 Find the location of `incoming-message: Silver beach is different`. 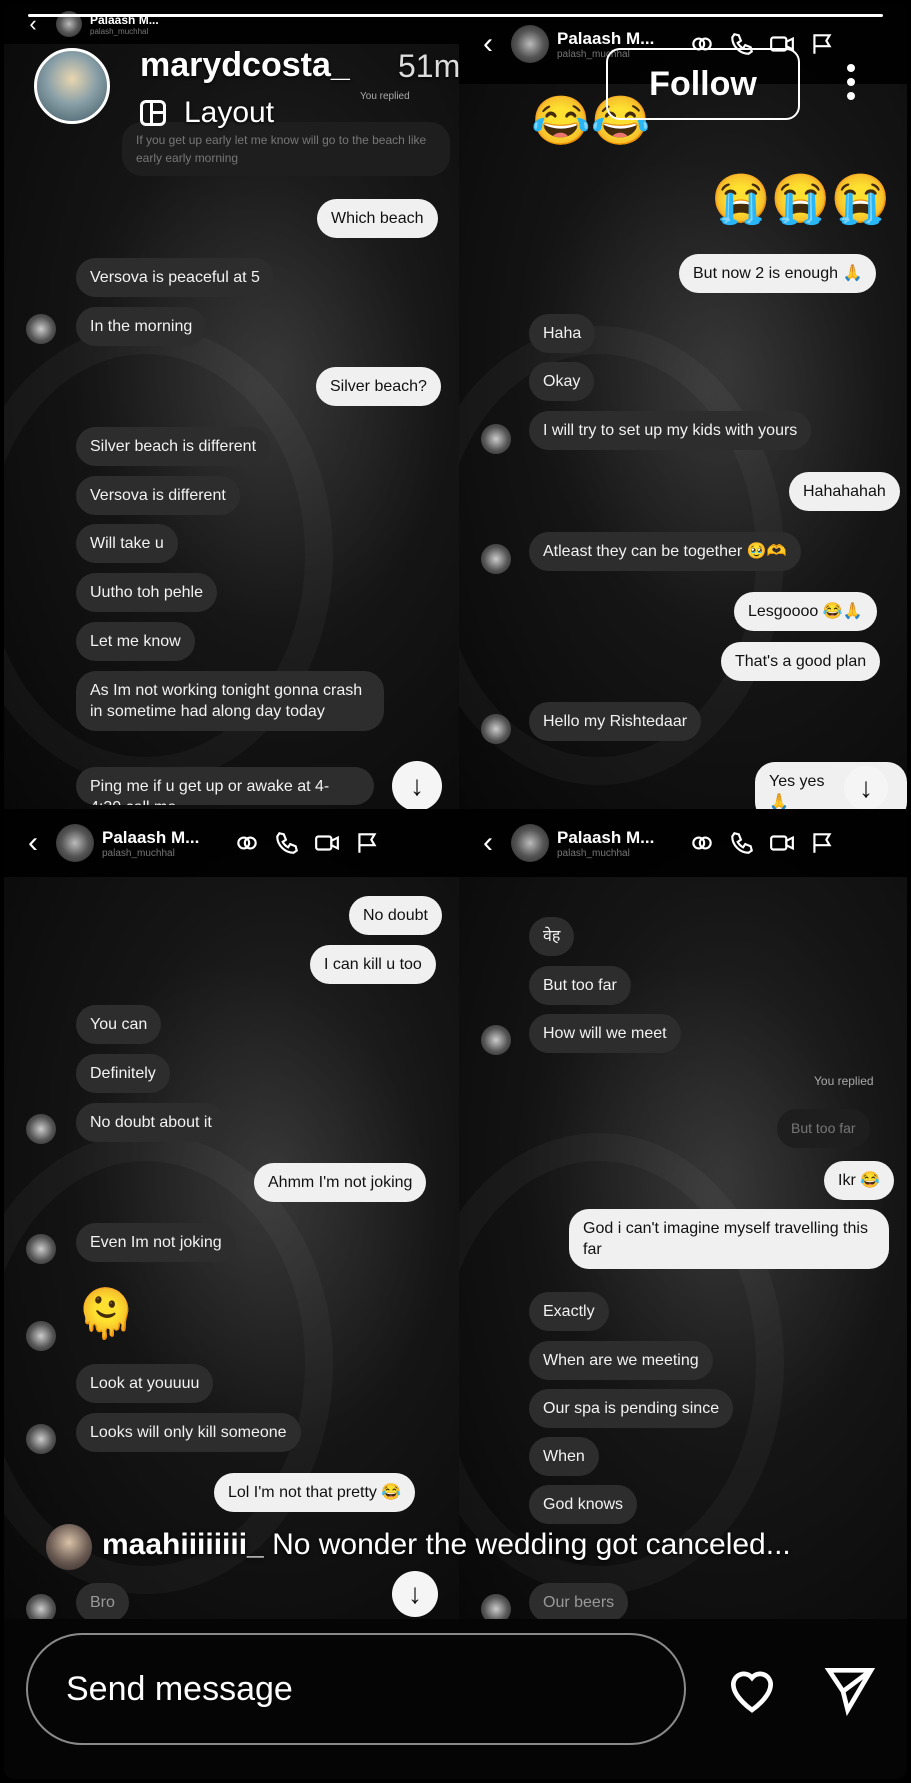

incoming-message: Silver beach is different is located at coordinates (173, 446).